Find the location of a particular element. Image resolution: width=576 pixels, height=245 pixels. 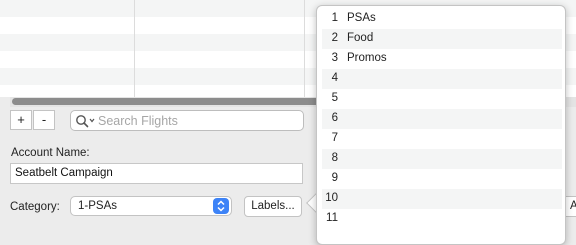

search-icon is located at coordinates (86, 121).